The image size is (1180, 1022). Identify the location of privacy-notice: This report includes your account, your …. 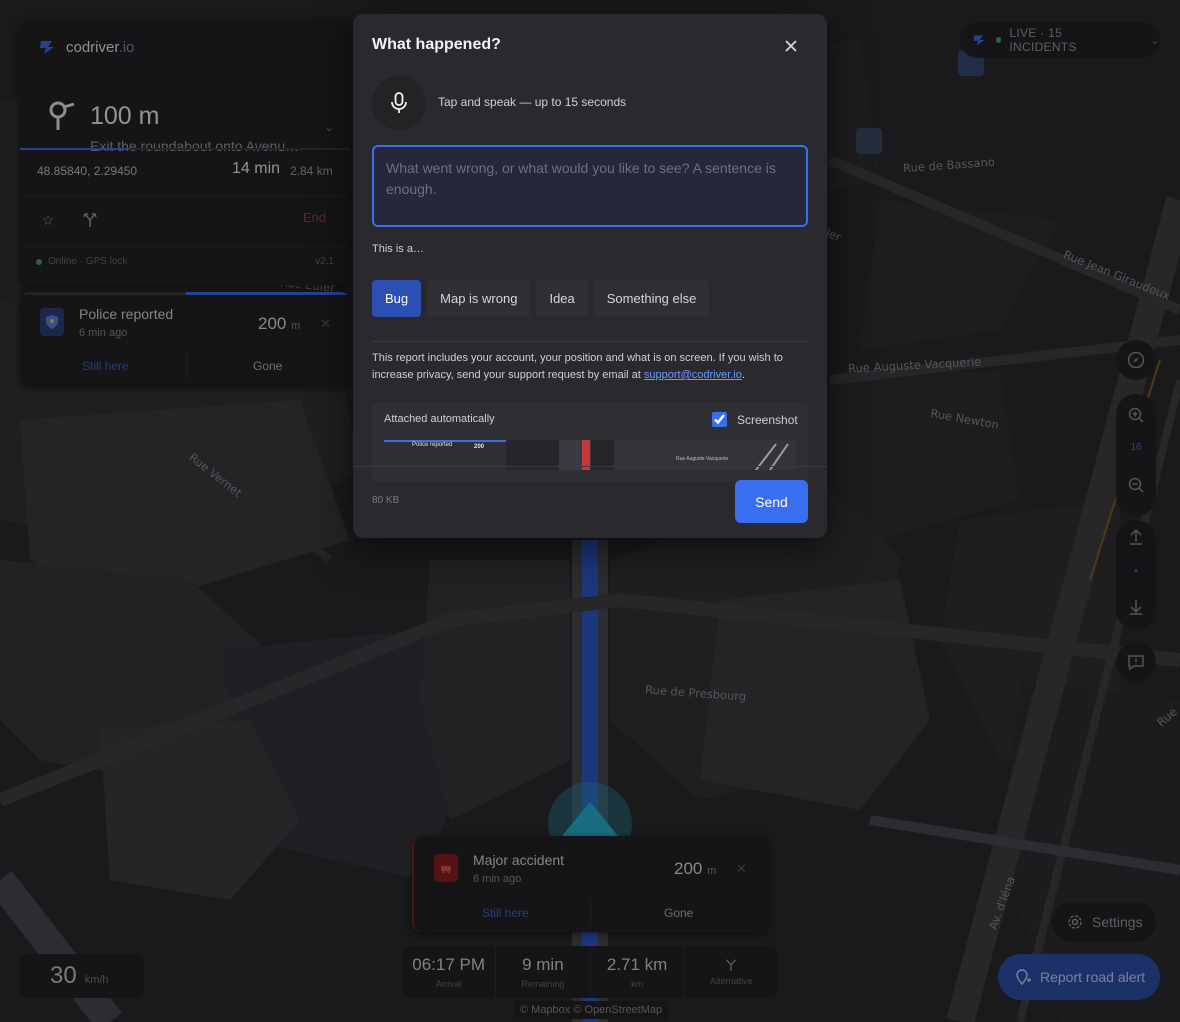
(590, 367).